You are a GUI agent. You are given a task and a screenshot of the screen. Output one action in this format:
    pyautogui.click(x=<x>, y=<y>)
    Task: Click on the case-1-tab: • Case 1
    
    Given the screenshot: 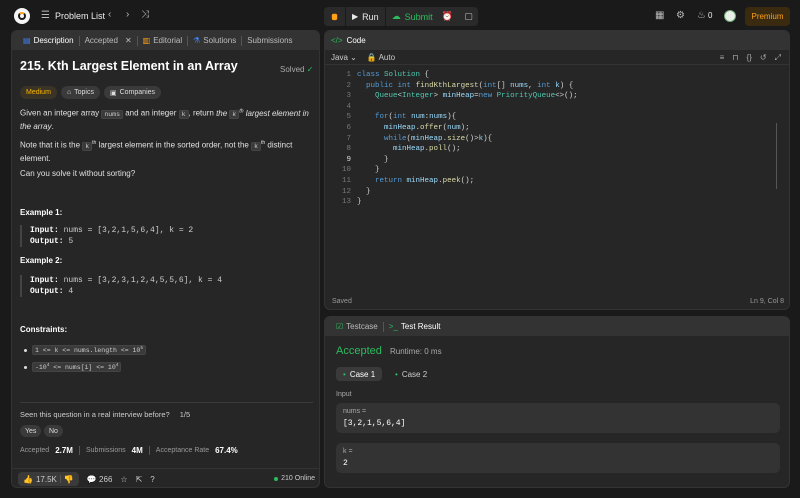 What is the action you would take?
    pyautogui.click(x=359, y=374)
    